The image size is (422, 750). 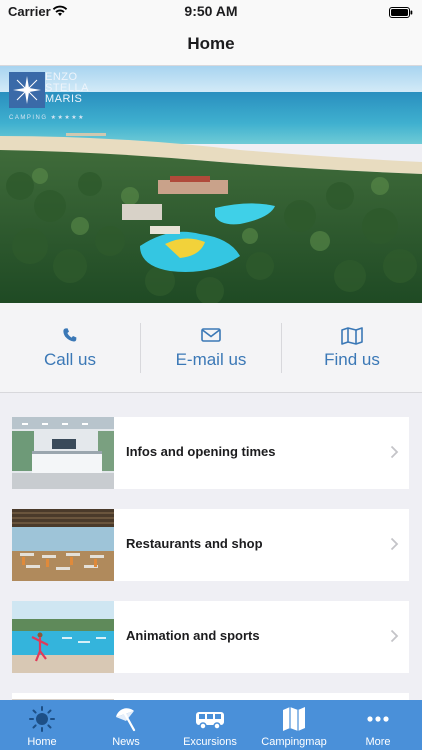 What do you see at coordinates (210, 742) in the screenshot?
I see `tab-label: Excursions` at bounding box center [210, 742].